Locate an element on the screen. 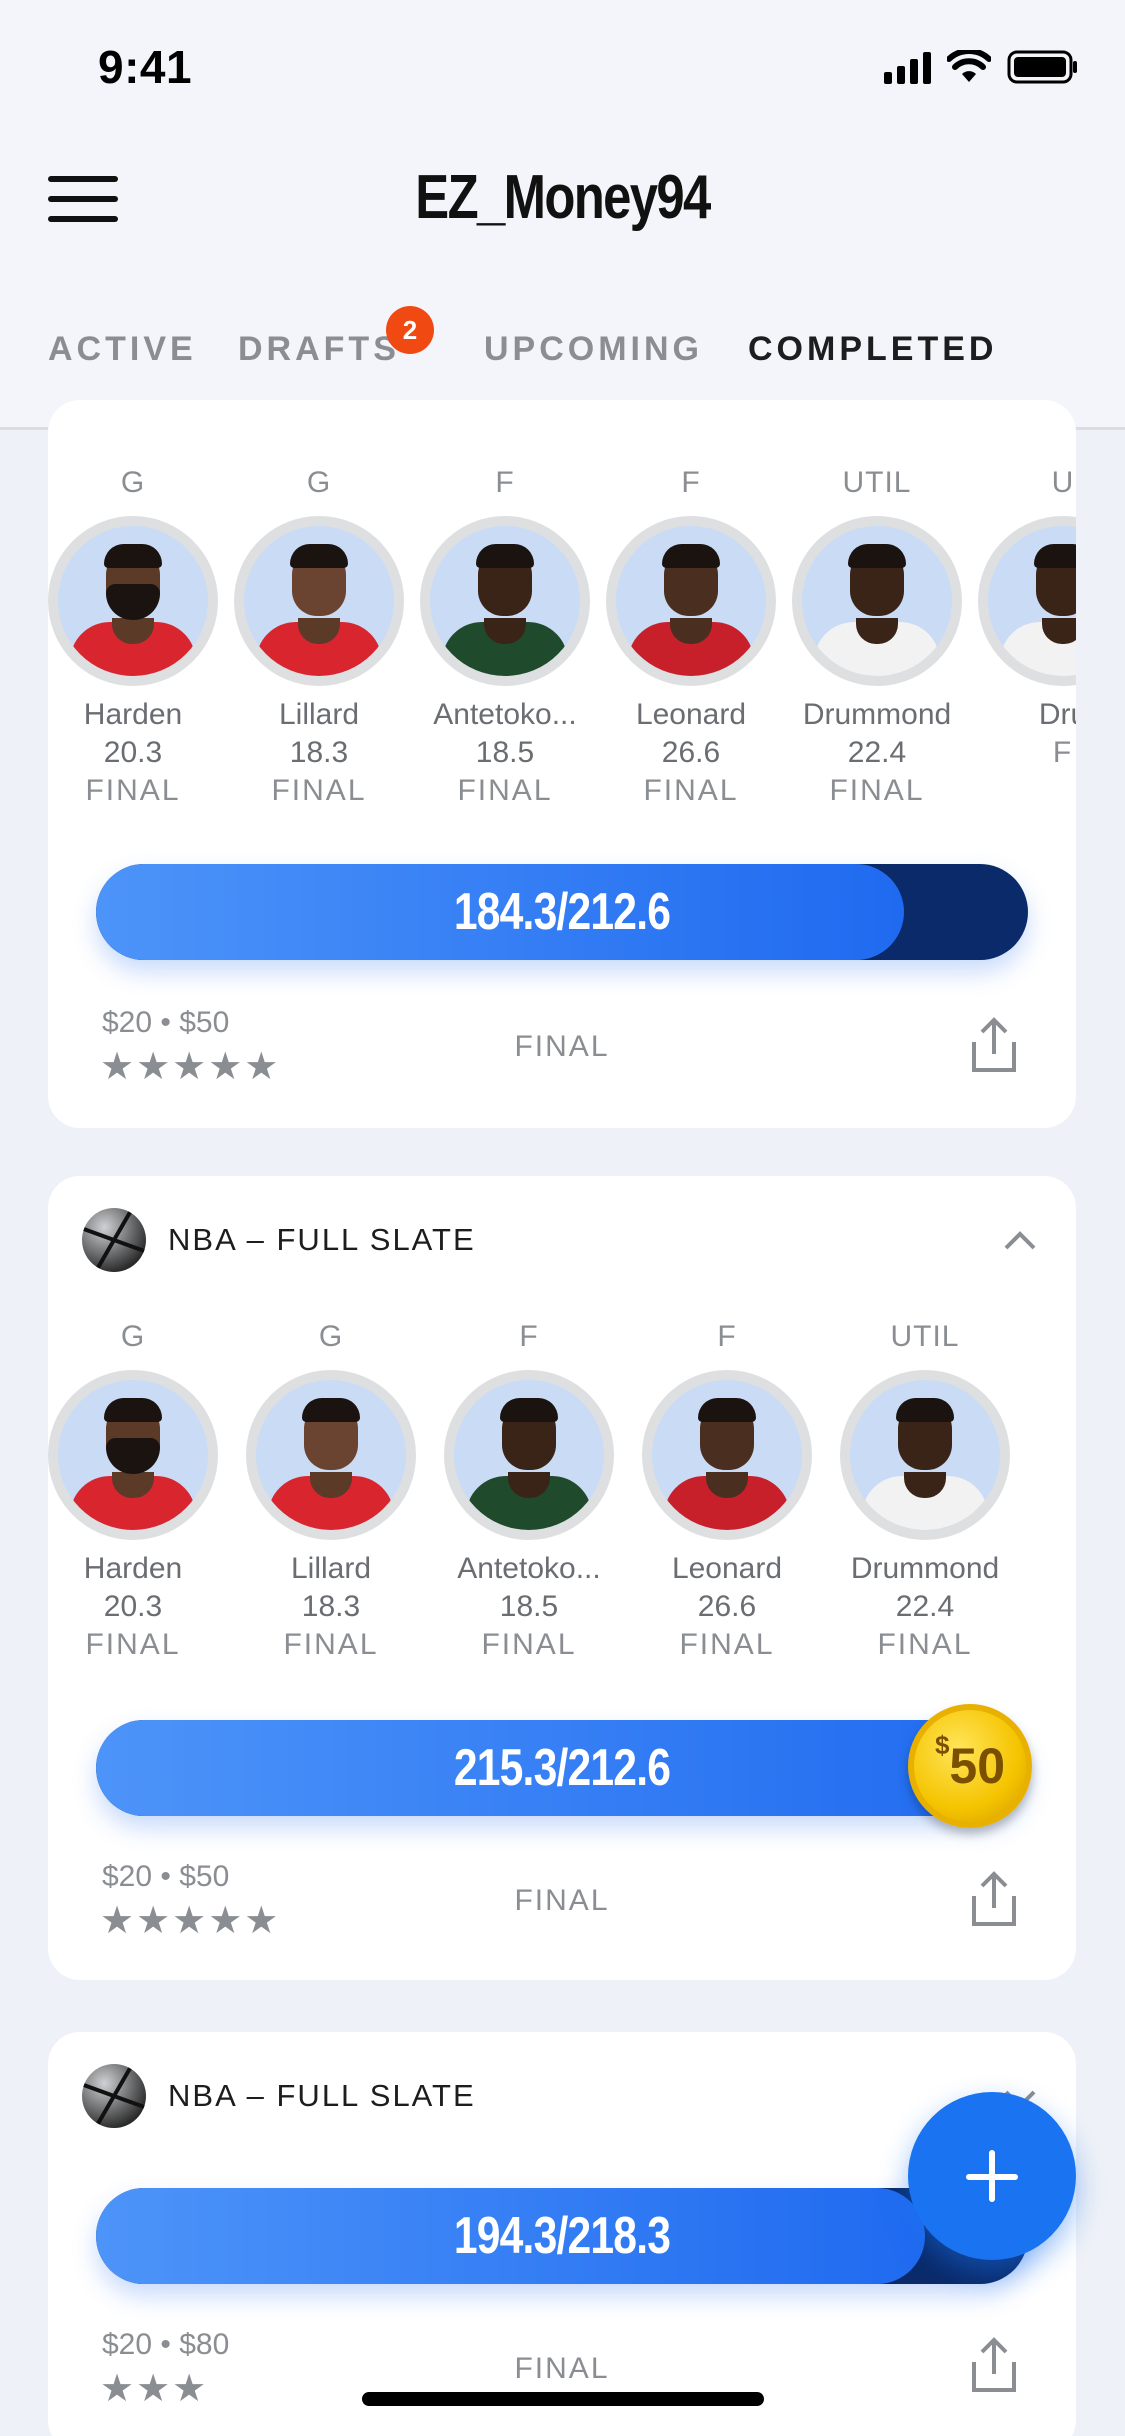 The width and height of the screenshot is (1125, 2436). prize-coin: $50 is located at coordinates (970, 1766).